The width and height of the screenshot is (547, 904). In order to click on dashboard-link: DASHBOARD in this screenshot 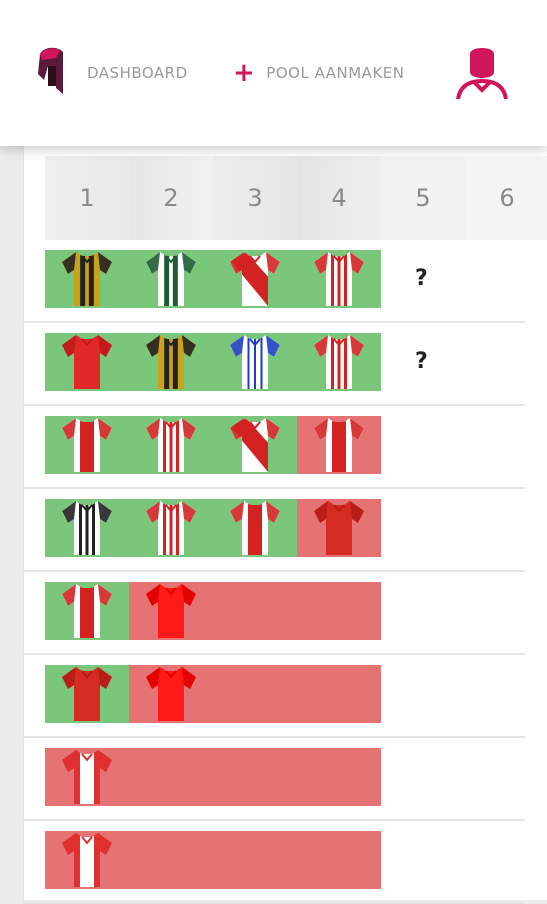, I will do `click(137, 73)`.